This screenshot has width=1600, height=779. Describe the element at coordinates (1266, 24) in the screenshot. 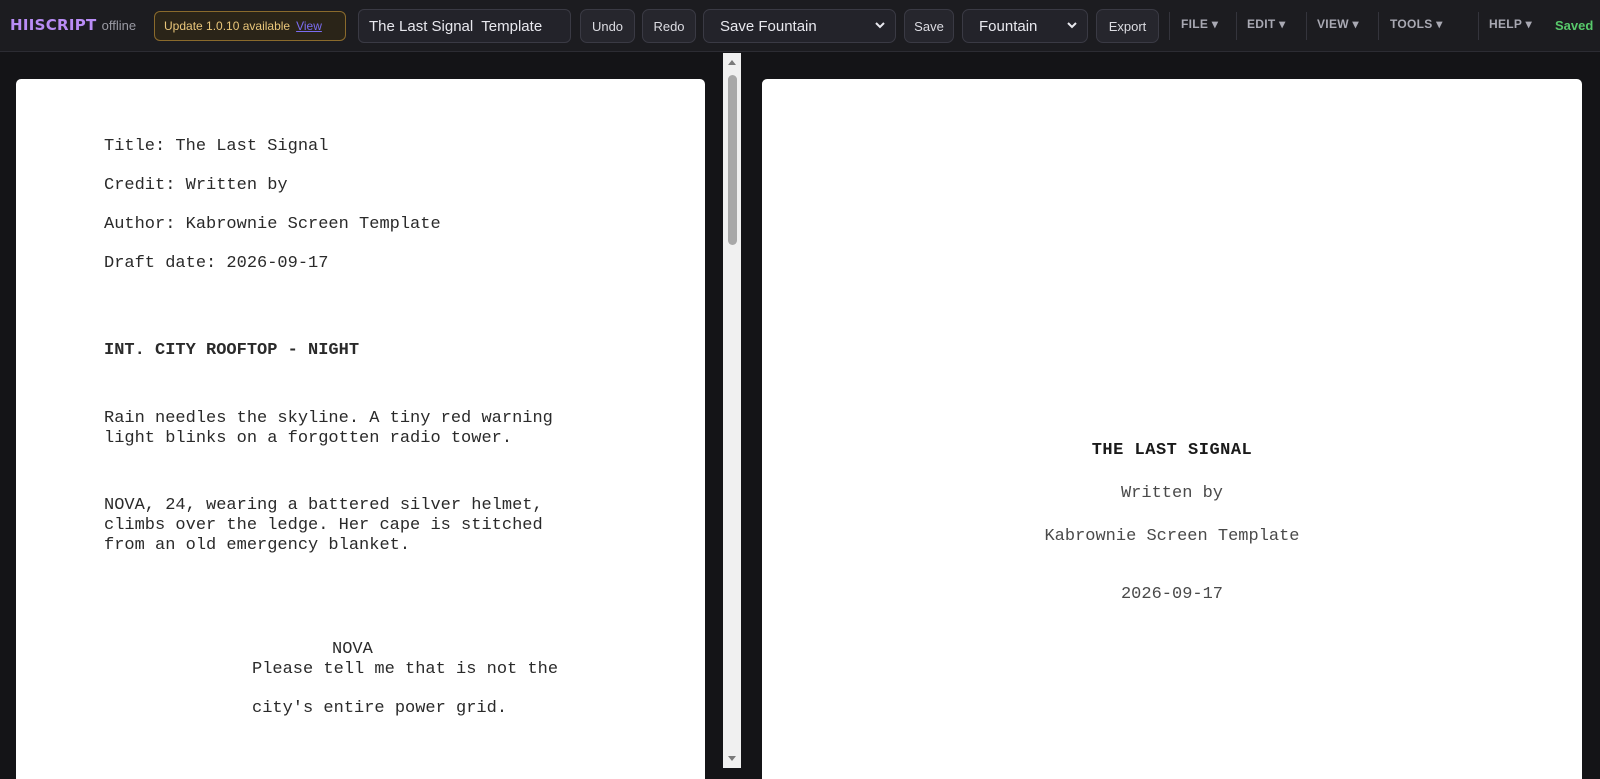

I see `menu-edit: EDIT ▾` at that location.